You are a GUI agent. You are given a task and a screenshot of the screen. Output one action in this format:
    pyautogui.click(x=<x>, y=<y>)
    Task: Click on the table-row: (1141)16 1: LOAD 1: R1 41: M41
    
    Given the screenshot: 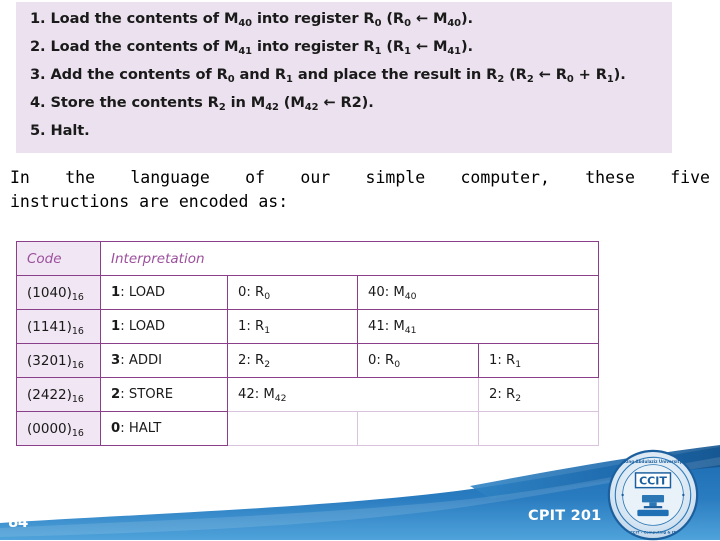 What is the action you would take?
    pyautogui.click(x=308, y=326)
    